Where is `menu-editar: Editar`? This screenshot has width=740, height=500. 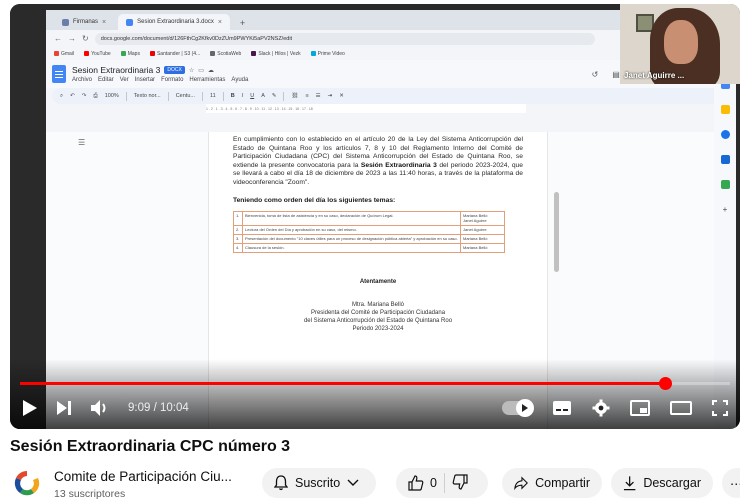
menu-editar: Editar is located at coordinates (106, 80).